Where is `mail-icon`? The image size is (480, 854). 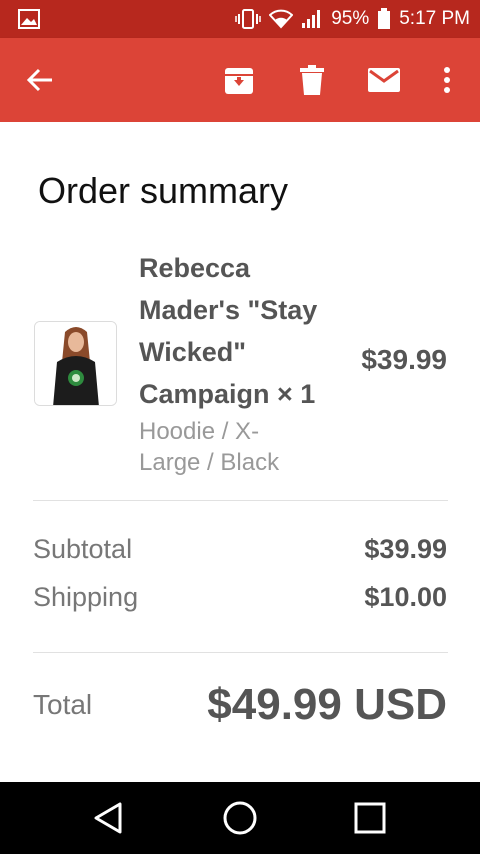
mail-icon is located at coordinates (384, 80).